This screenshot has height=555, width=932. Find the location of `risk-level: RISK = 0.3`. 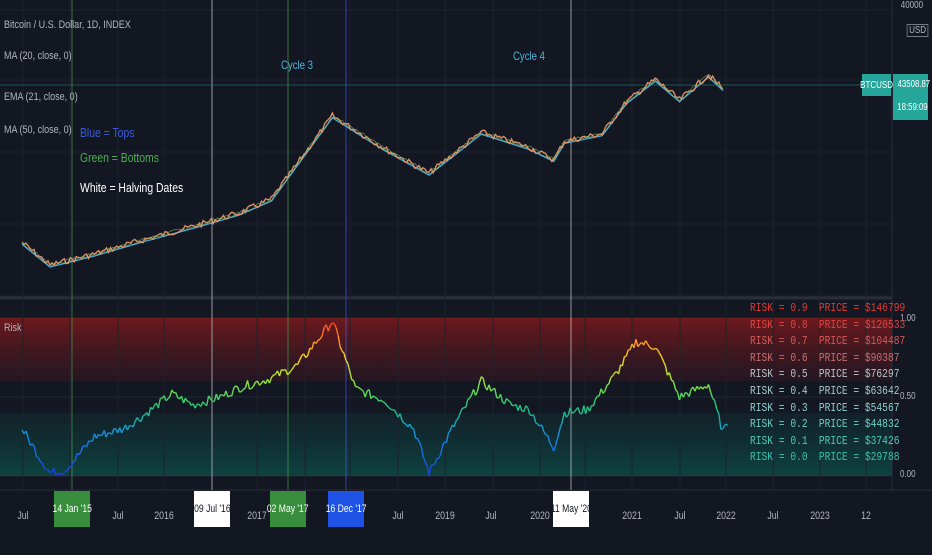

risk-level: RISK = 0.3 is located at coordinates (779, 408).